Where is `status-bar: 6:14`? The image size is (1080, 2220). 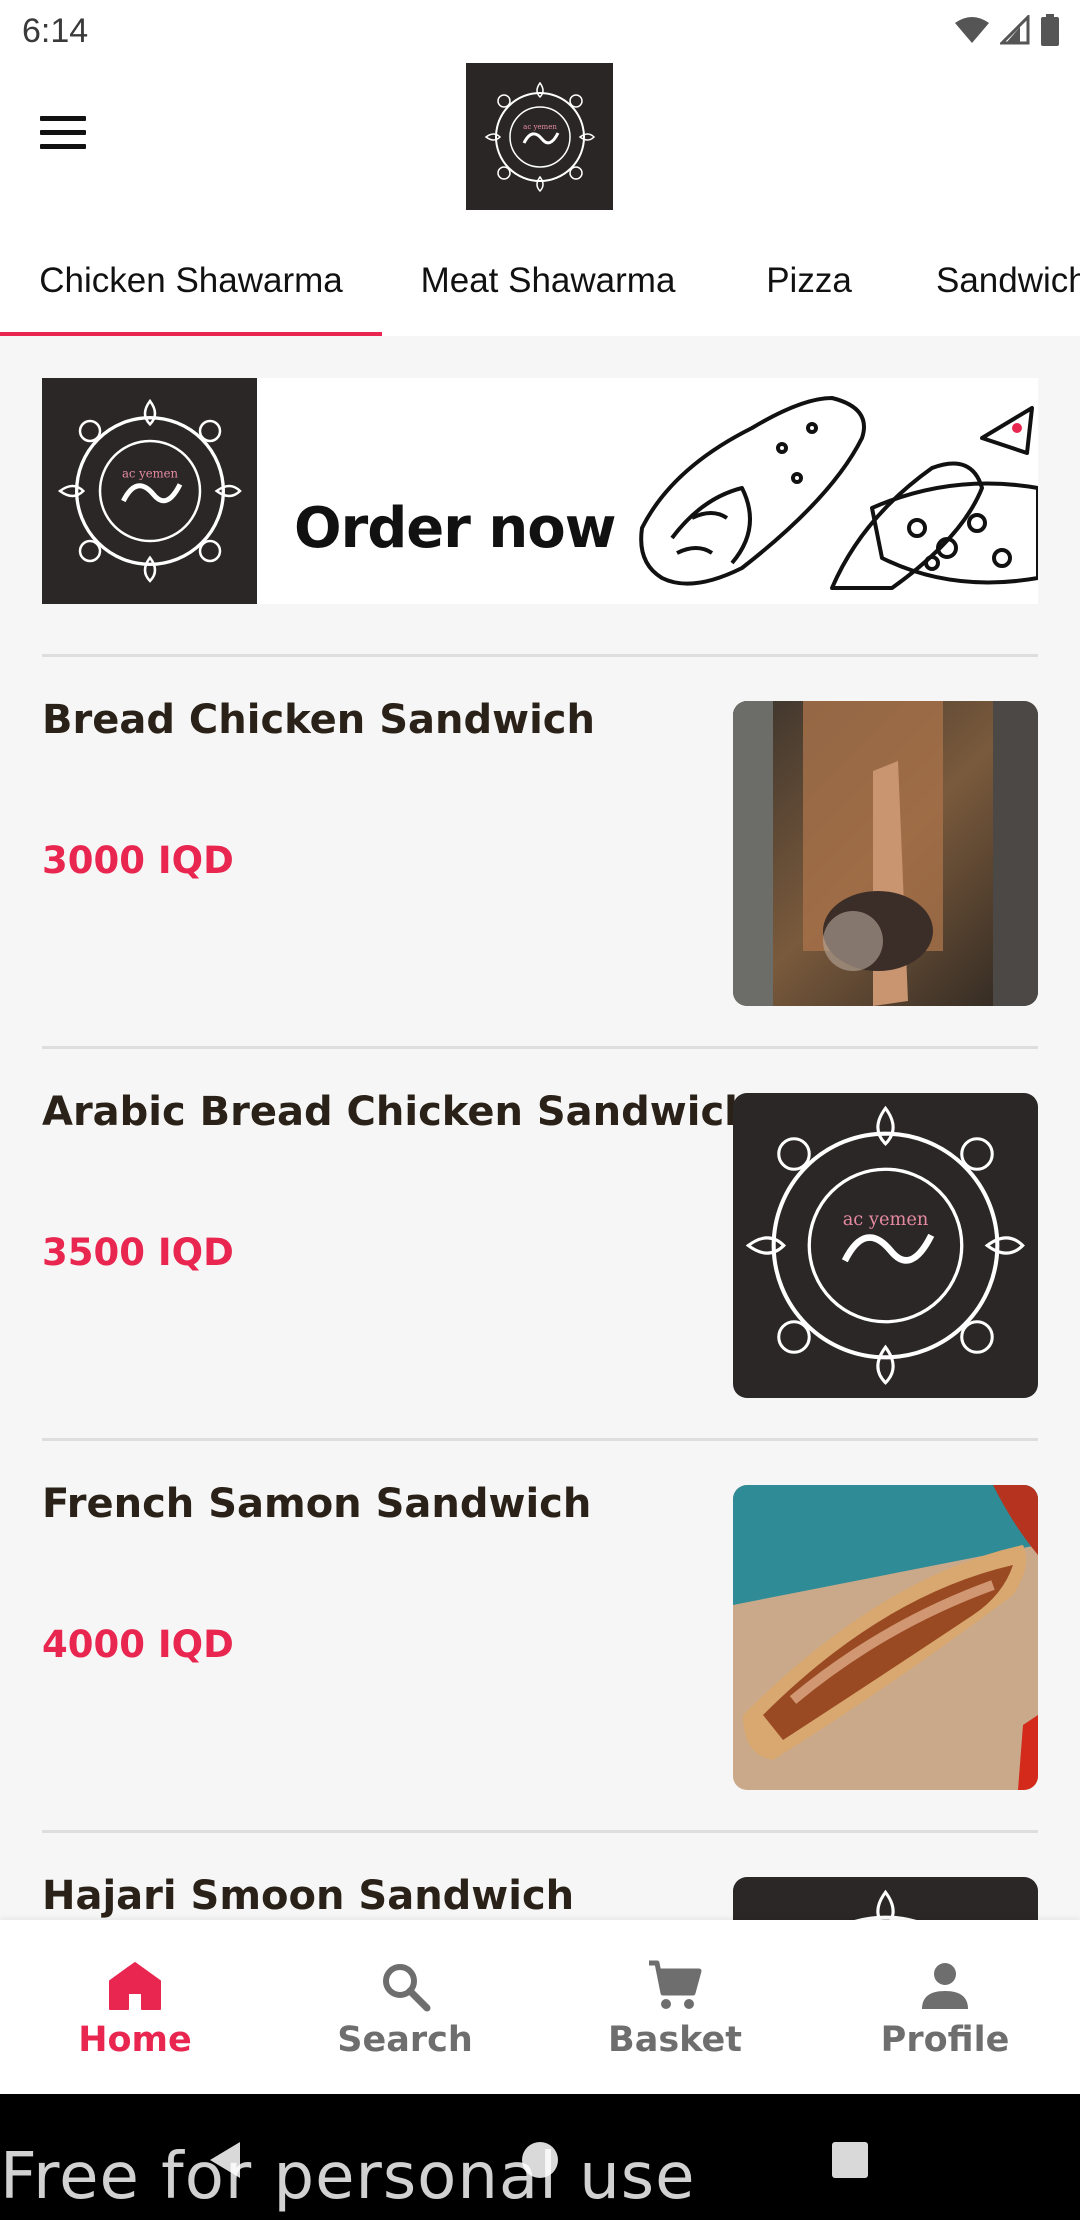
status-bar: 6:14 is located at coordinates (540, 31).